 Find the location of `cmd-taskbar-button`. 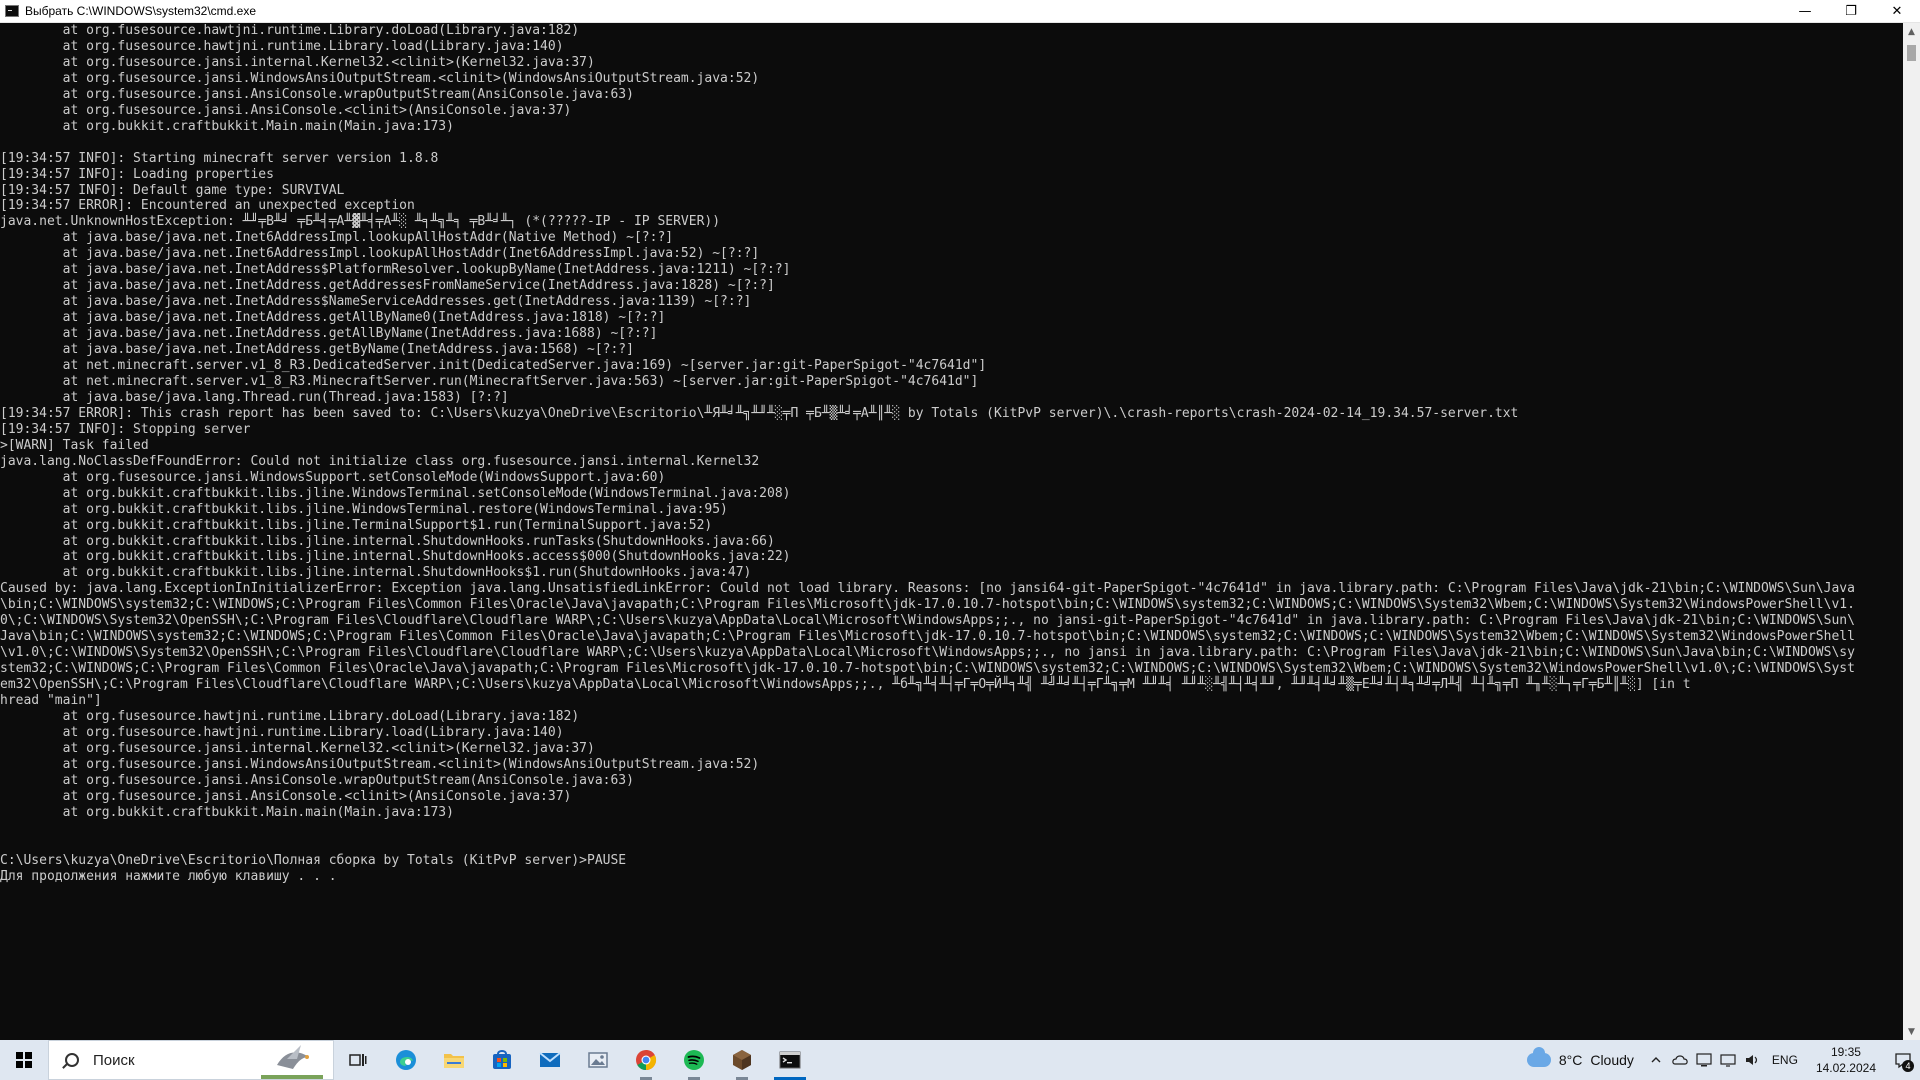

cmd-taskbar-button is located at coordinates (790, 1060).